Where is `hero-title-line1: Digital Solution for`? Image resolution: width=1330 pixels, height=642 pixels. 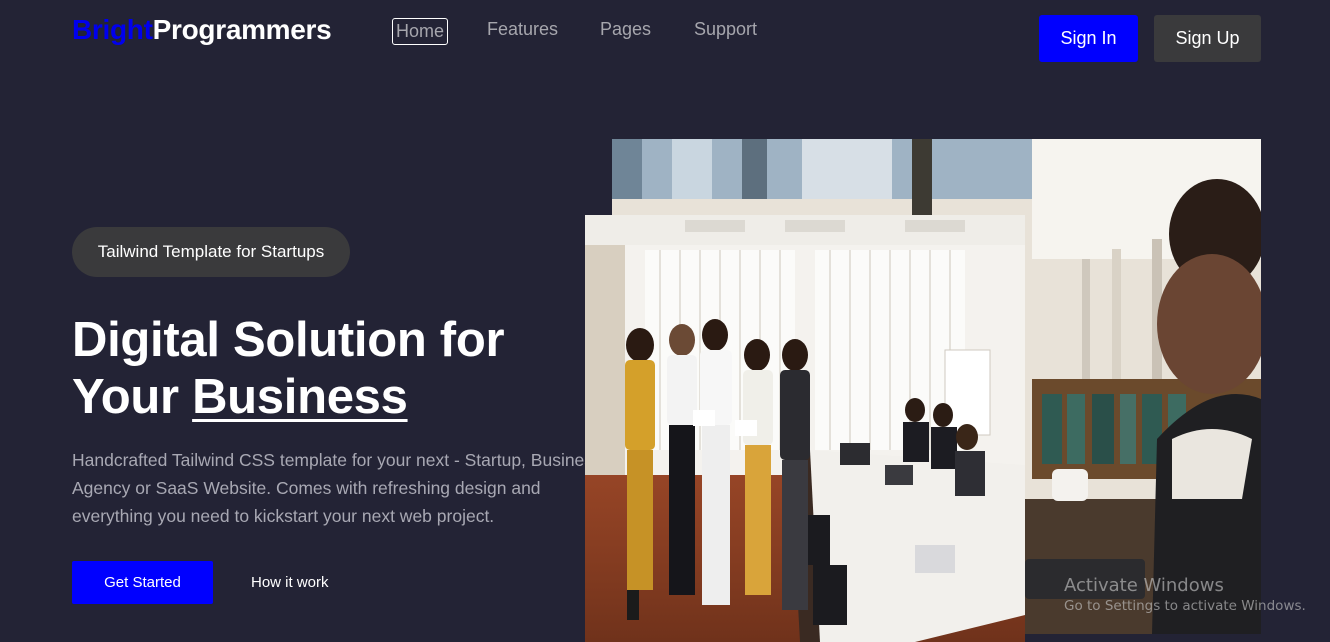 hero-title-line1: Digital Solution for is located at coordinates (288, 340).